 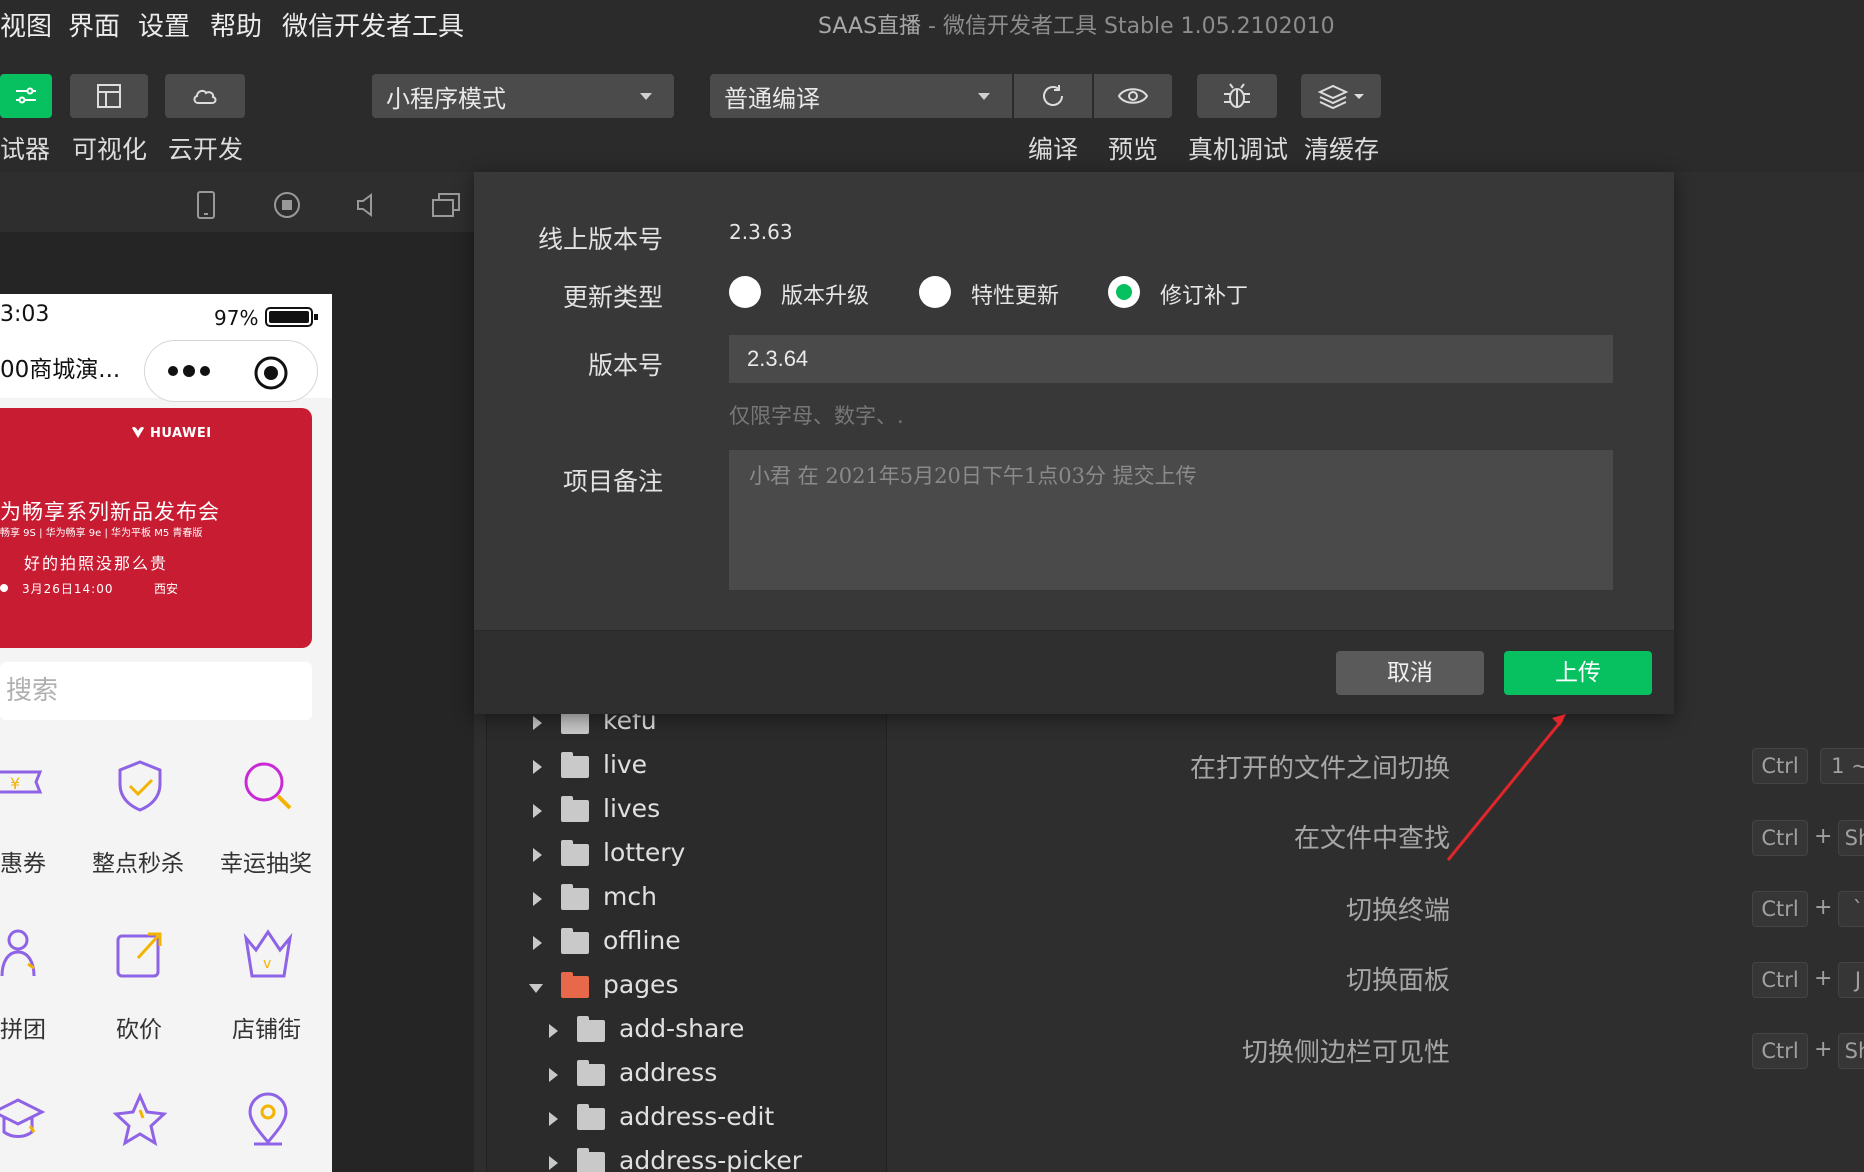 What do you see at coordinates (641, 984) in the screenshot?
I see `tree-item-label: pages` at bounding box center [641, 984].